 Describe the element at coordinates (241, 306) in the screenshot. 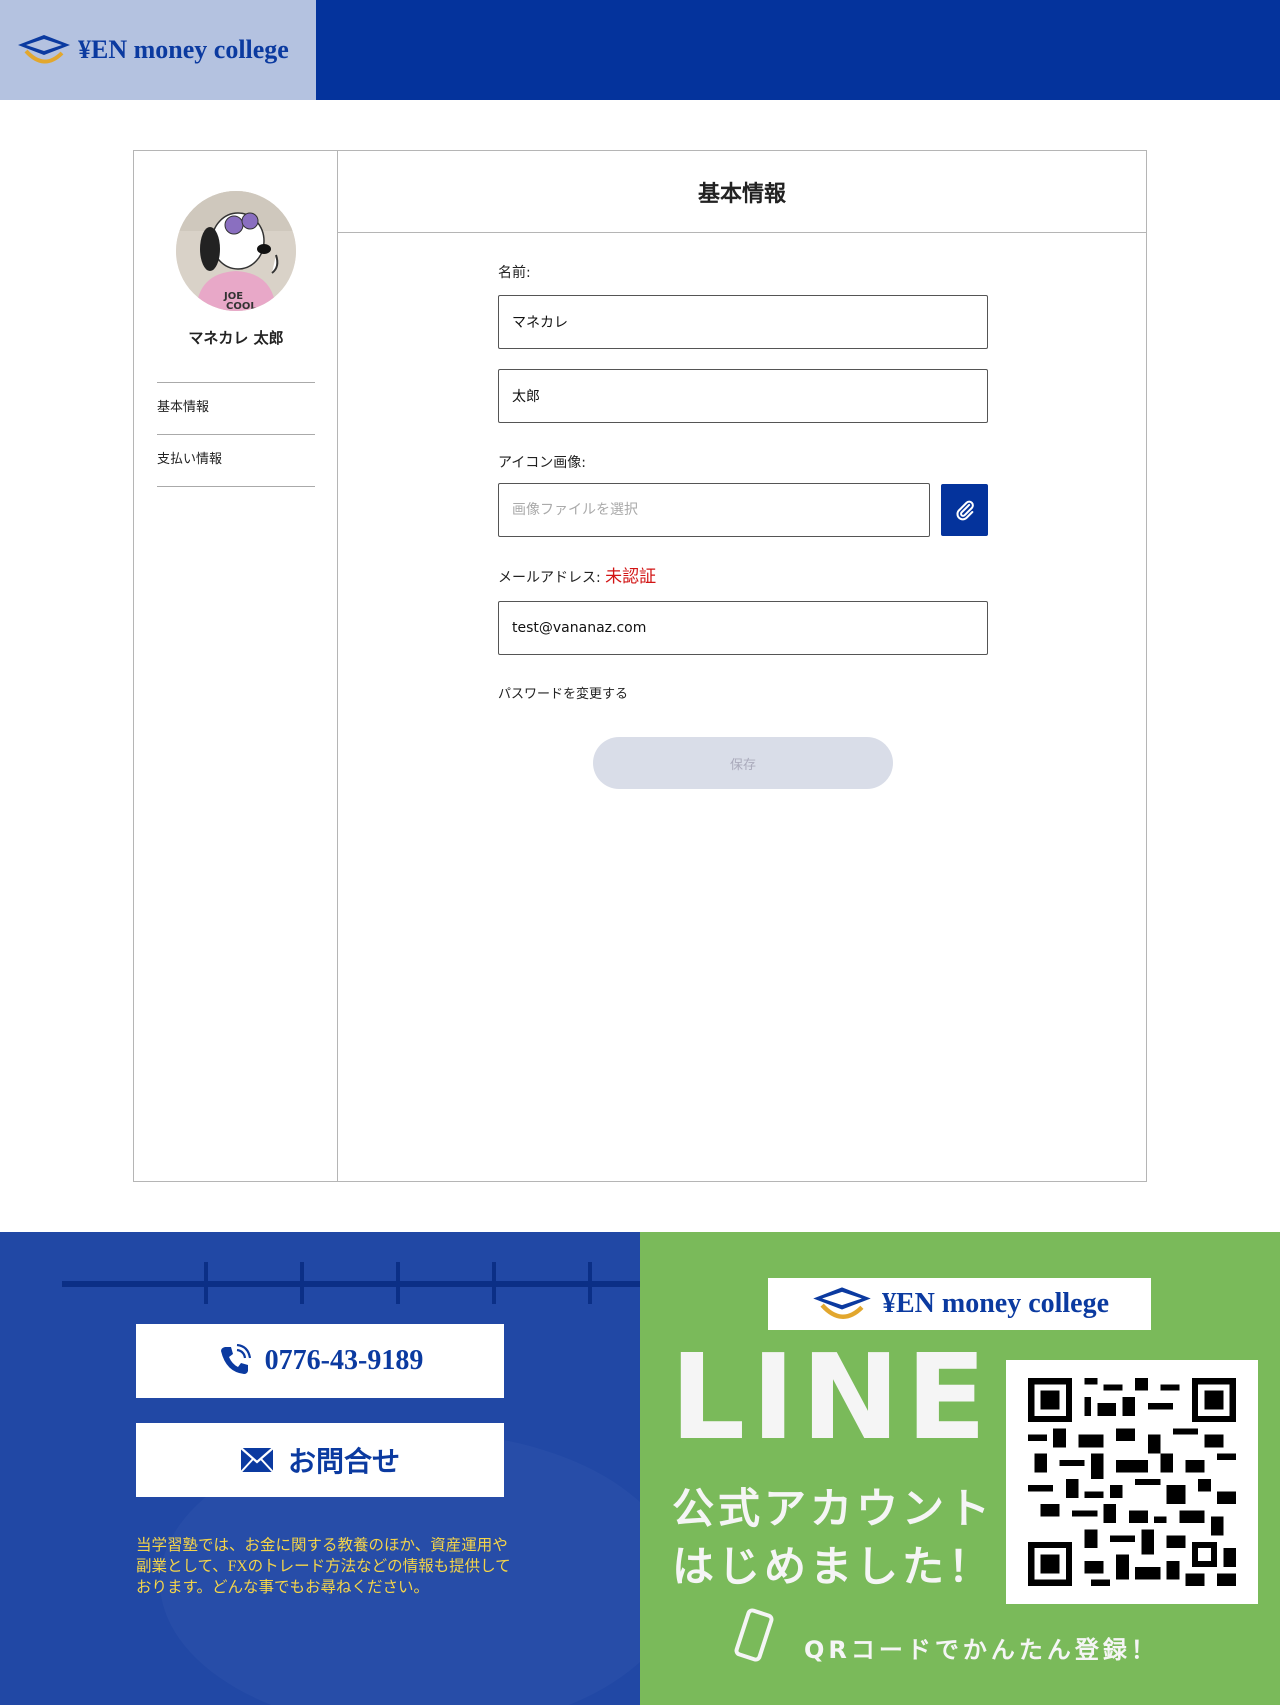

I see `svg-text: COOL` at that location.